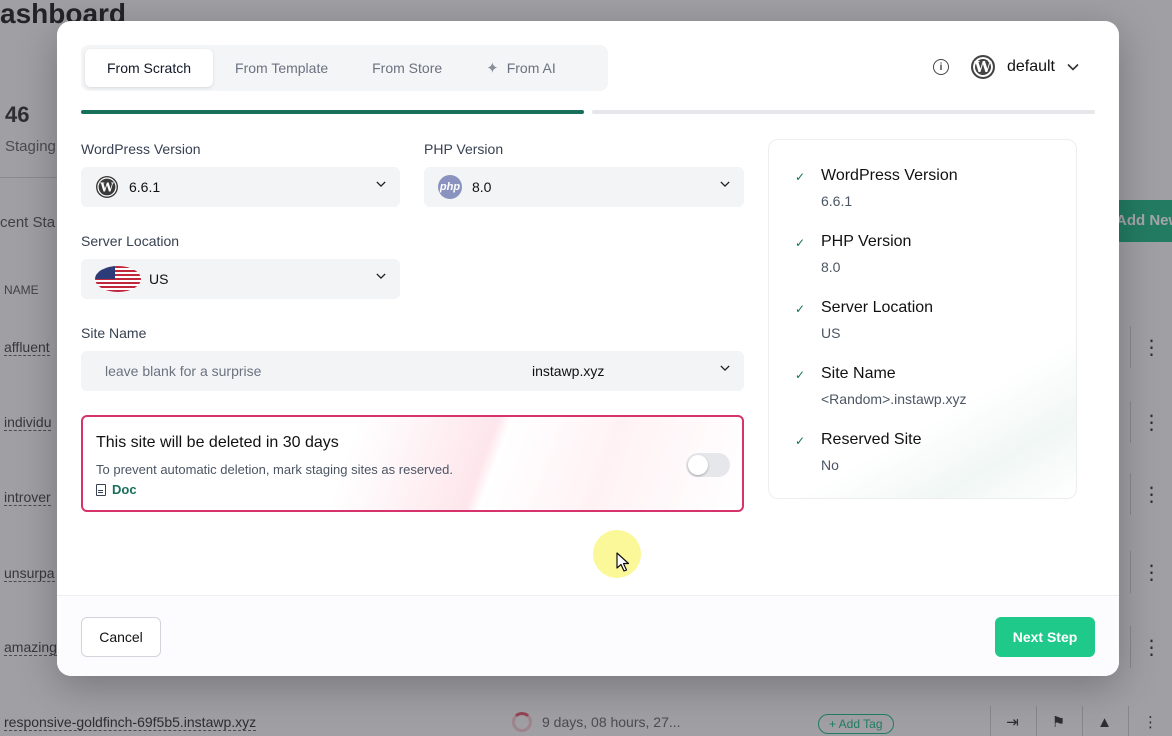 The image size is (1172, 736). I want to click on domain-value: instawp.xyz, so click(568, 371).